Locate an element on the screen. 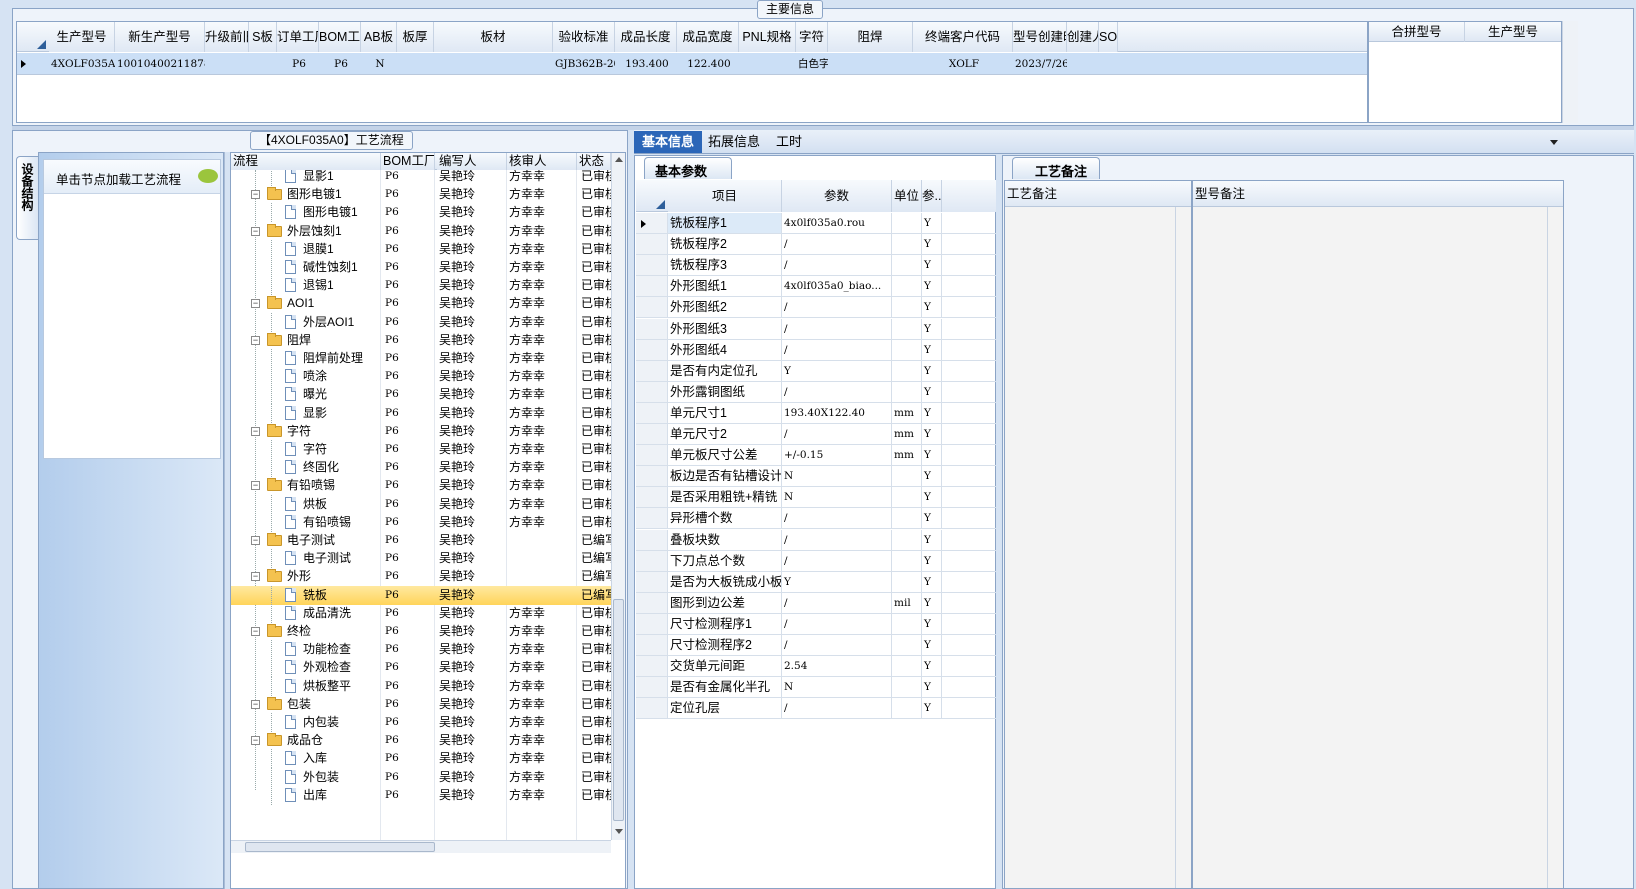 This screenshot has width=1636, height=889. main-info-cell: N is located at coordinates (380, 64).